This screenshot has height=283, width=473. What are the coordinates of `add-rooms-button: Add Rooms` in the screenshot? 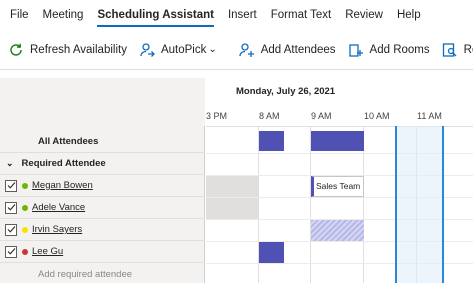 It's located at (389, 50).